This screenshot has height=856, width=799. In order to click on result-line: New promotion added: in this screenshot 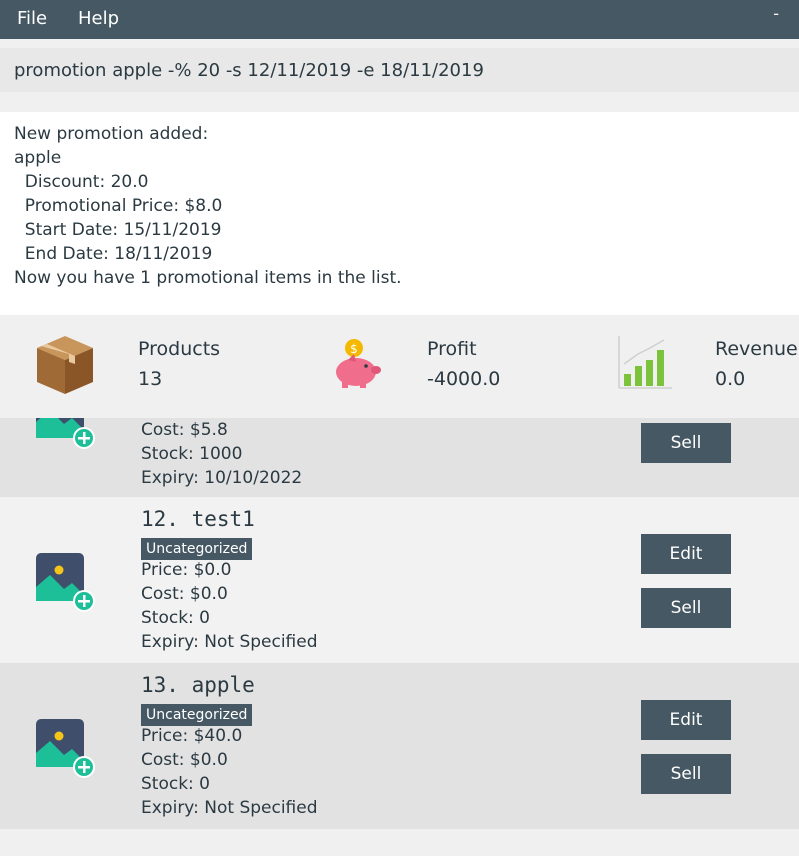, I will do `click(111, 134)`.